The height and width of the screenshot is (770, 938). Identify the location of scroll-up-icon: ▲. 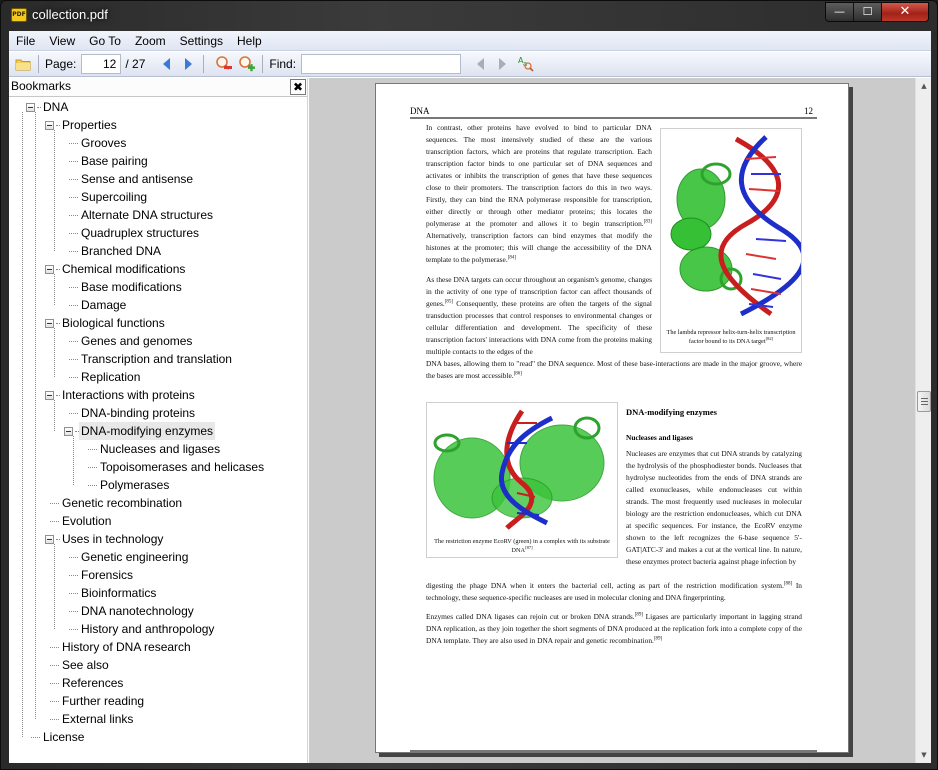
(924, 86).